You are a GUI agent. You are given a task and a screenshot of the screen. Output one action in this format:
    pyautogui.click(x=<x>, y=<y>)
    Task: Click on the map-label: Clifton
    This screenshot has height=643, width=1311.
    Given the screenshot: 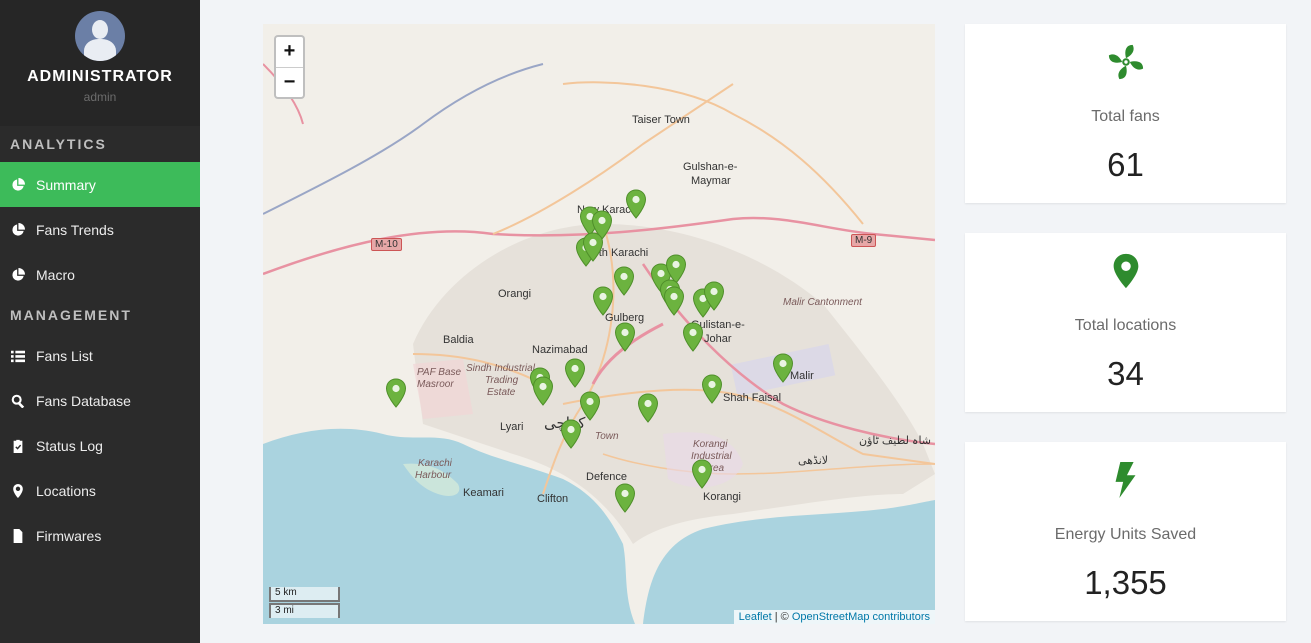 What is the action you would take?
    pyautogui.click(x=553, y=499)
    